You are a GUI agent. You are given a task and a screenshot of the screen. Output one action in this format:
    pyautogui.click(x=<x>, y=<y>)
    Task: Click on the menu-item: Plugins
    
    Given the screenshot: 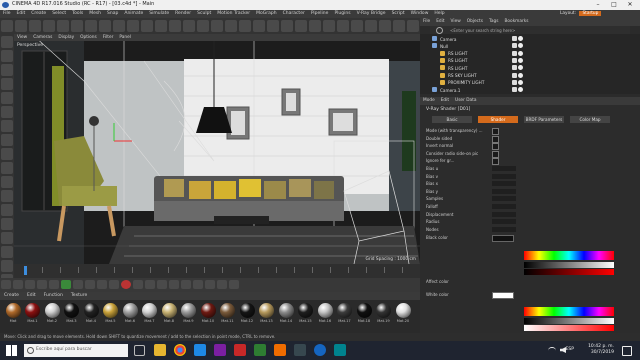 What is the action you would take?
    pyautogui.click(x=342, y=14)
    